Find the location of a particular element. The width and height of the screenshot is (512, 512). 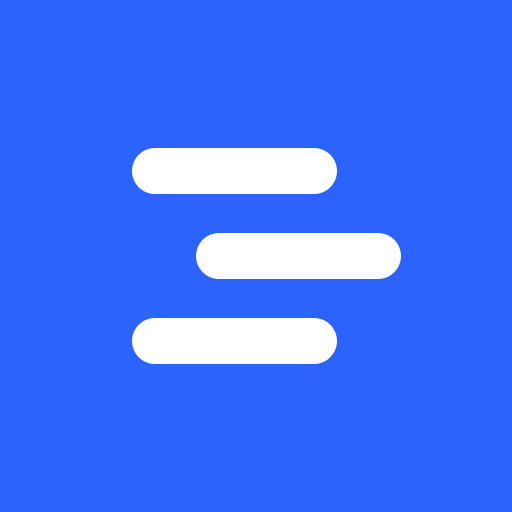

logo-bar-top is located at coordinates (234, 171).